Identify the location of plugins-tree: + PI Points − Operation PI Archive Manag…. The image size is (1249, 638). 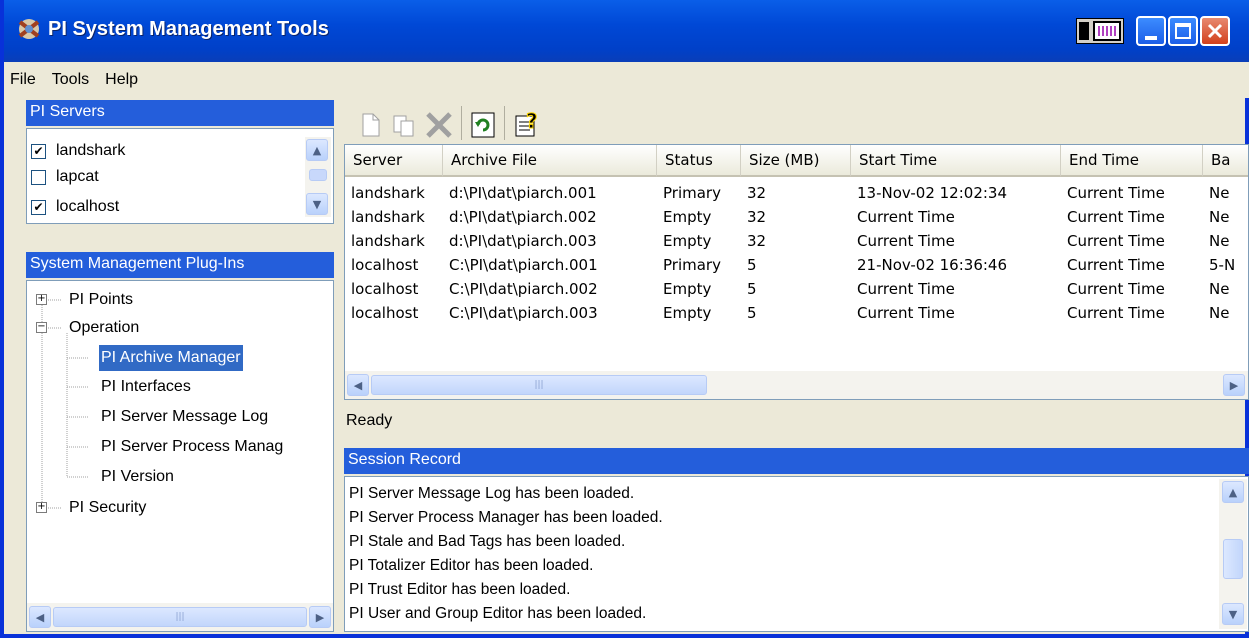
(180, 456).